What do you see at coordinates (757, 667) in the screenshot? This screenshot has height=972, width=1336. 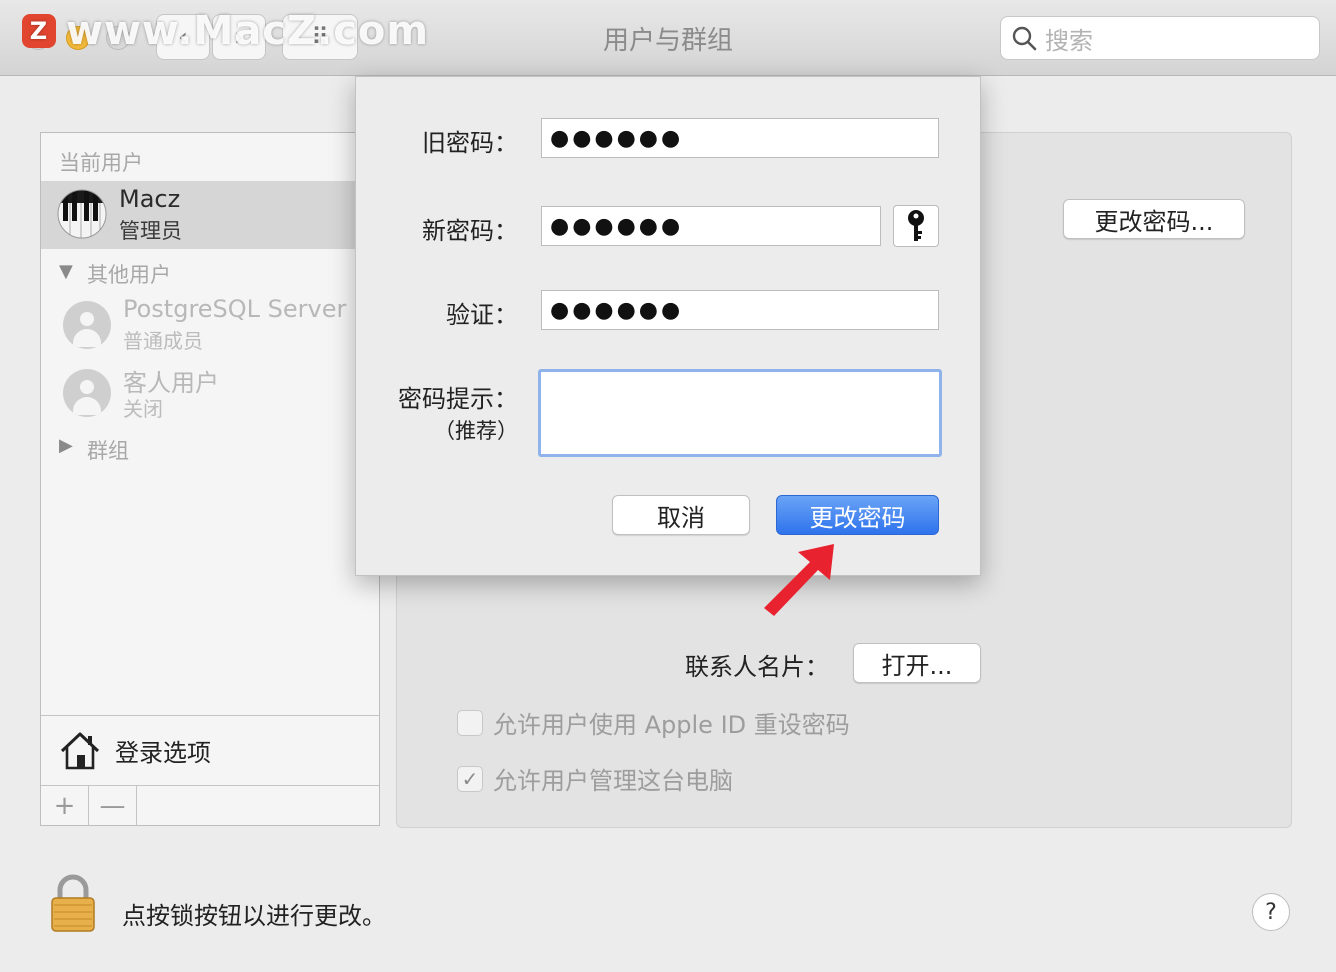 I see `contact-card-label: 联系人名片：` at bounding box center [757, 667].